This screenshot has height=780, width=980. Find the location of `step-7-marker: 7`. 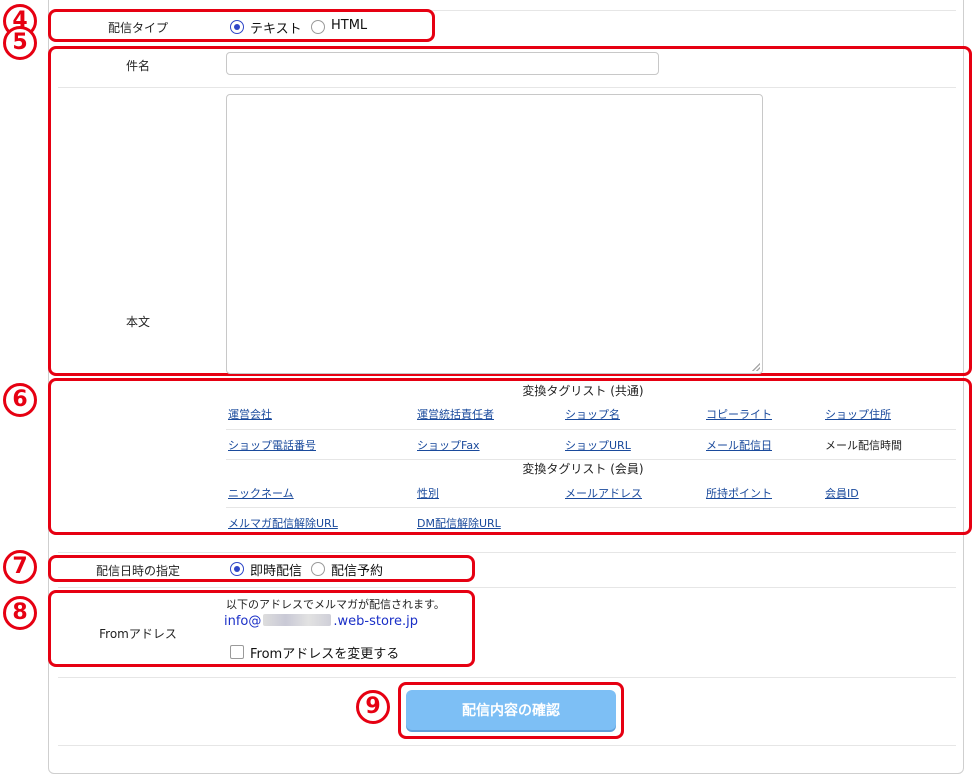

step-7-marker: 7 is located at coordinates (20, 567).